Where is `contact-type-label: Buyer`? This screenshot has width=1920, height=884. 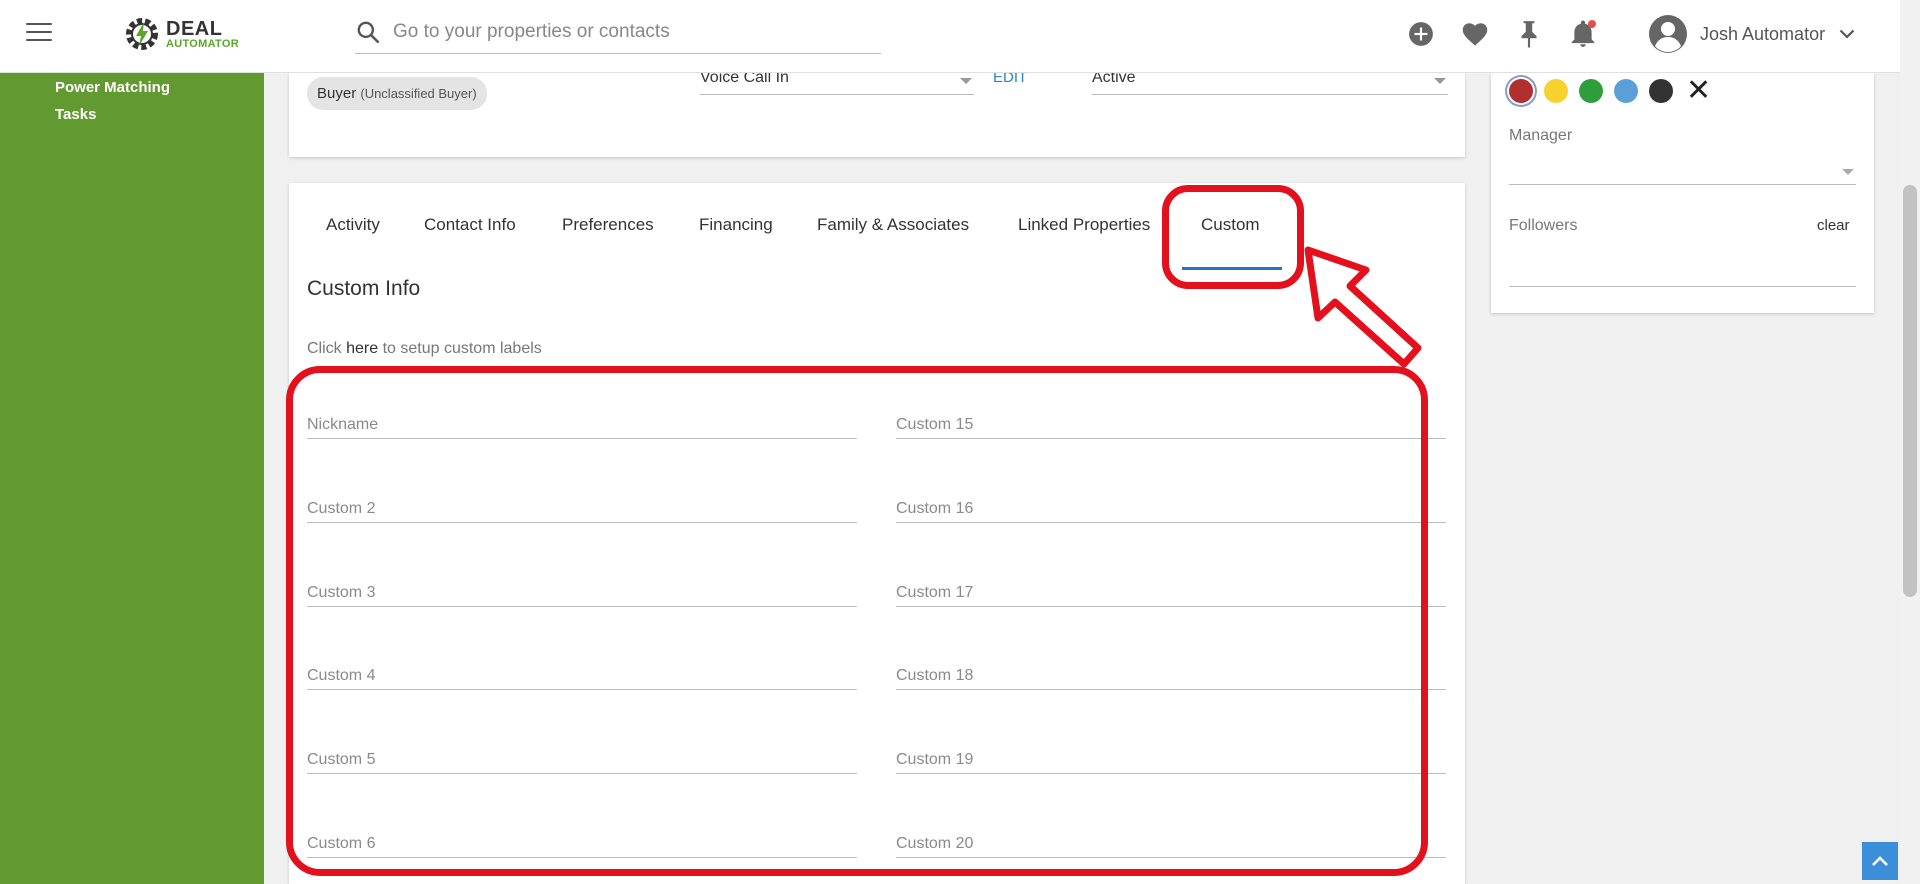 contact-type-label: Buyer is located at coordinates (337, 93).